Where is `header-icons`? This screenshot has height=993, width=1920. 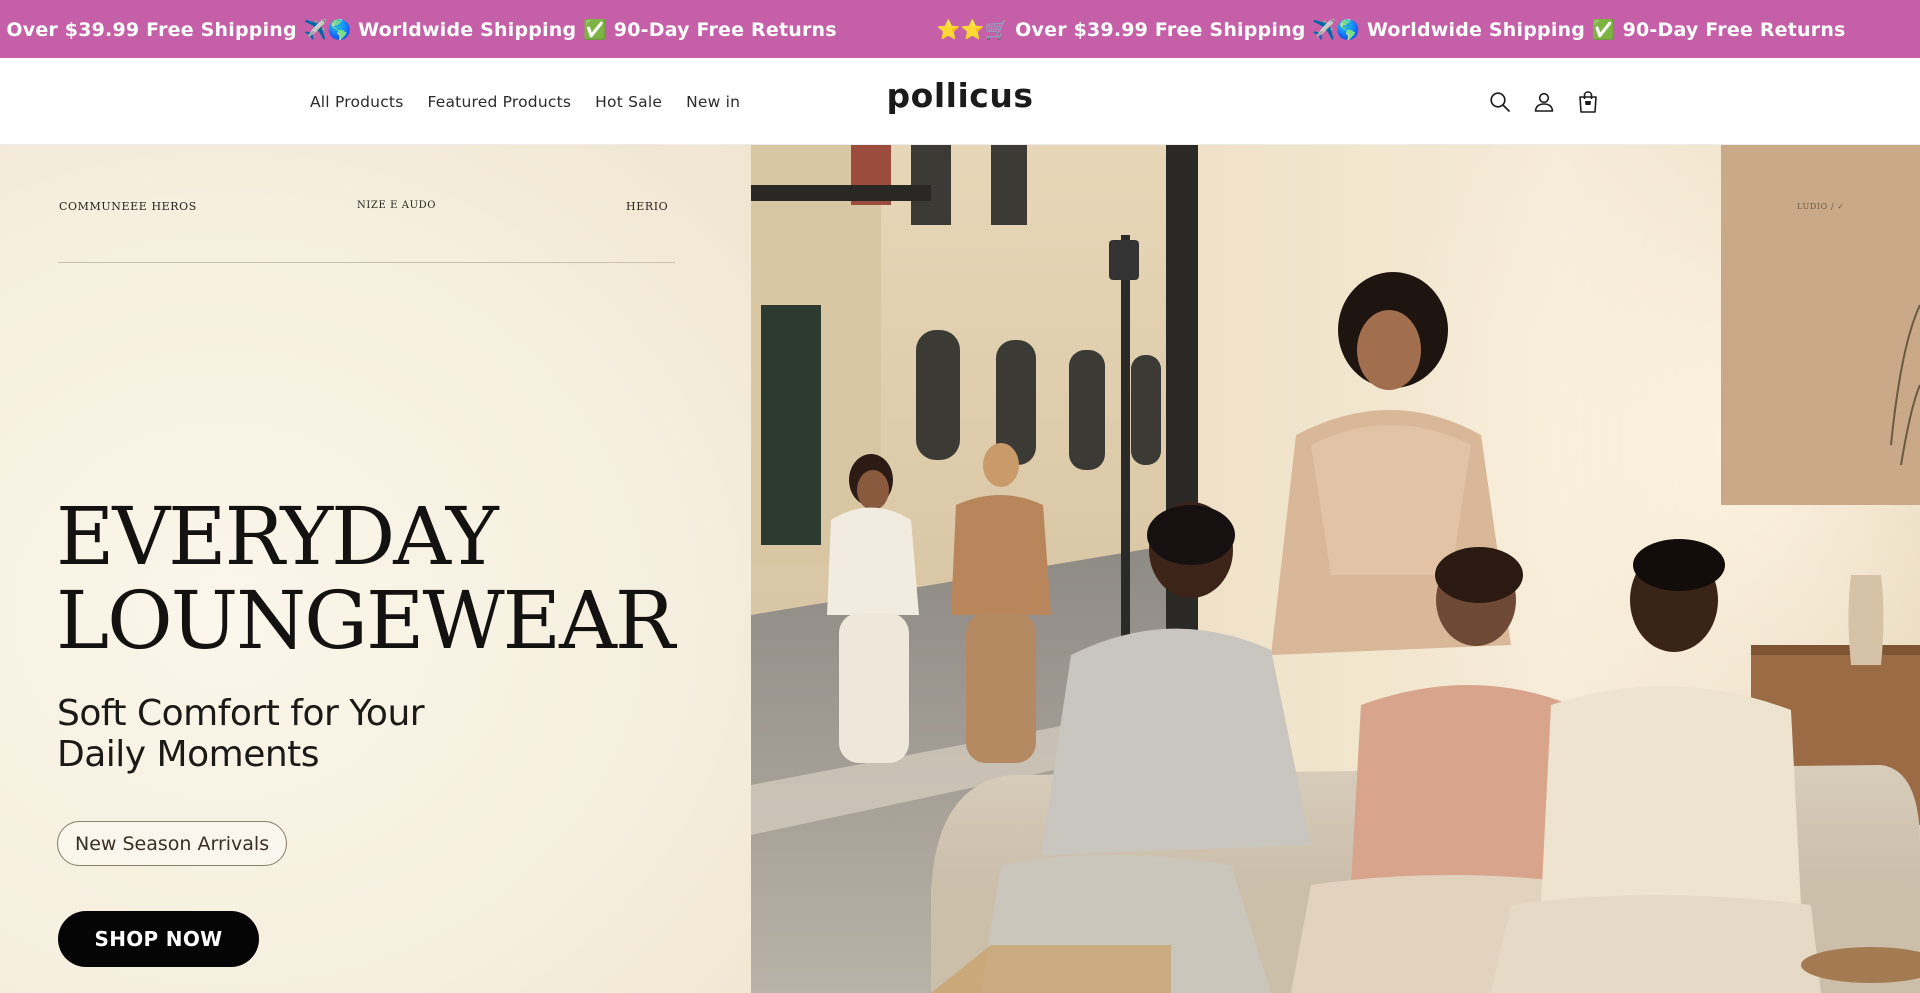
header-icons is located at coordinates (1544, 101).